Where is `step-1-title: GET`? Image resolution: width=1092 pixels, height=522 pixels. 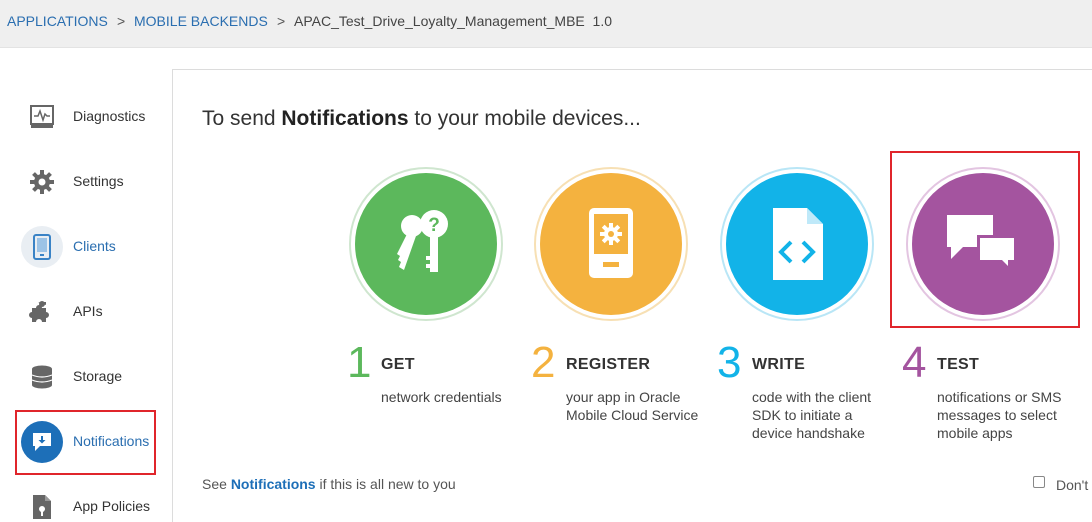 step-1-title: GET is located at coordinates (398, 364).